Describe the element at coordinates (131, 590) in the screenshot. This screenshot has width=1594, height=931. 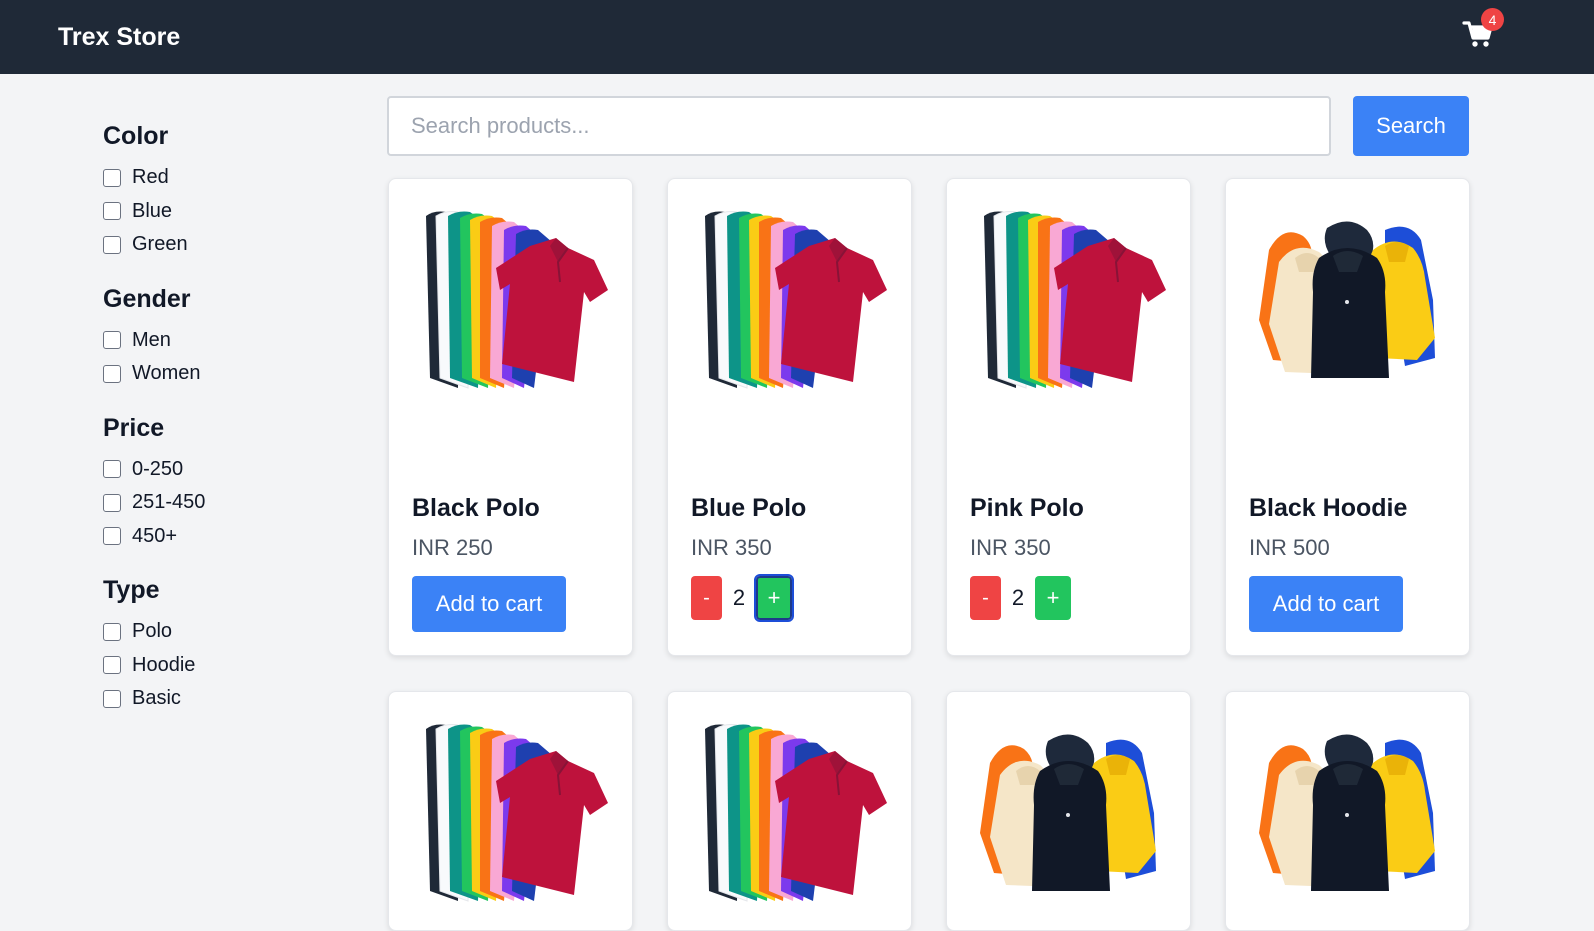
I see `filter-title: Type` at that location.